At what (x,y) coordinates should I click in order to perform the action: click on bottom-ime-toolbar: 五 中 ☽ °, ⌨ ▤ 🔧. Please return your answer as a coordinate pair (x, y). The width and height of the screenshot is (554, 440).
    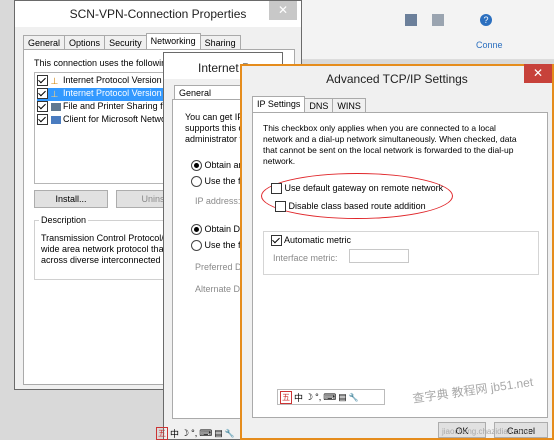
    Looking at the image, I should click on (198, 433).